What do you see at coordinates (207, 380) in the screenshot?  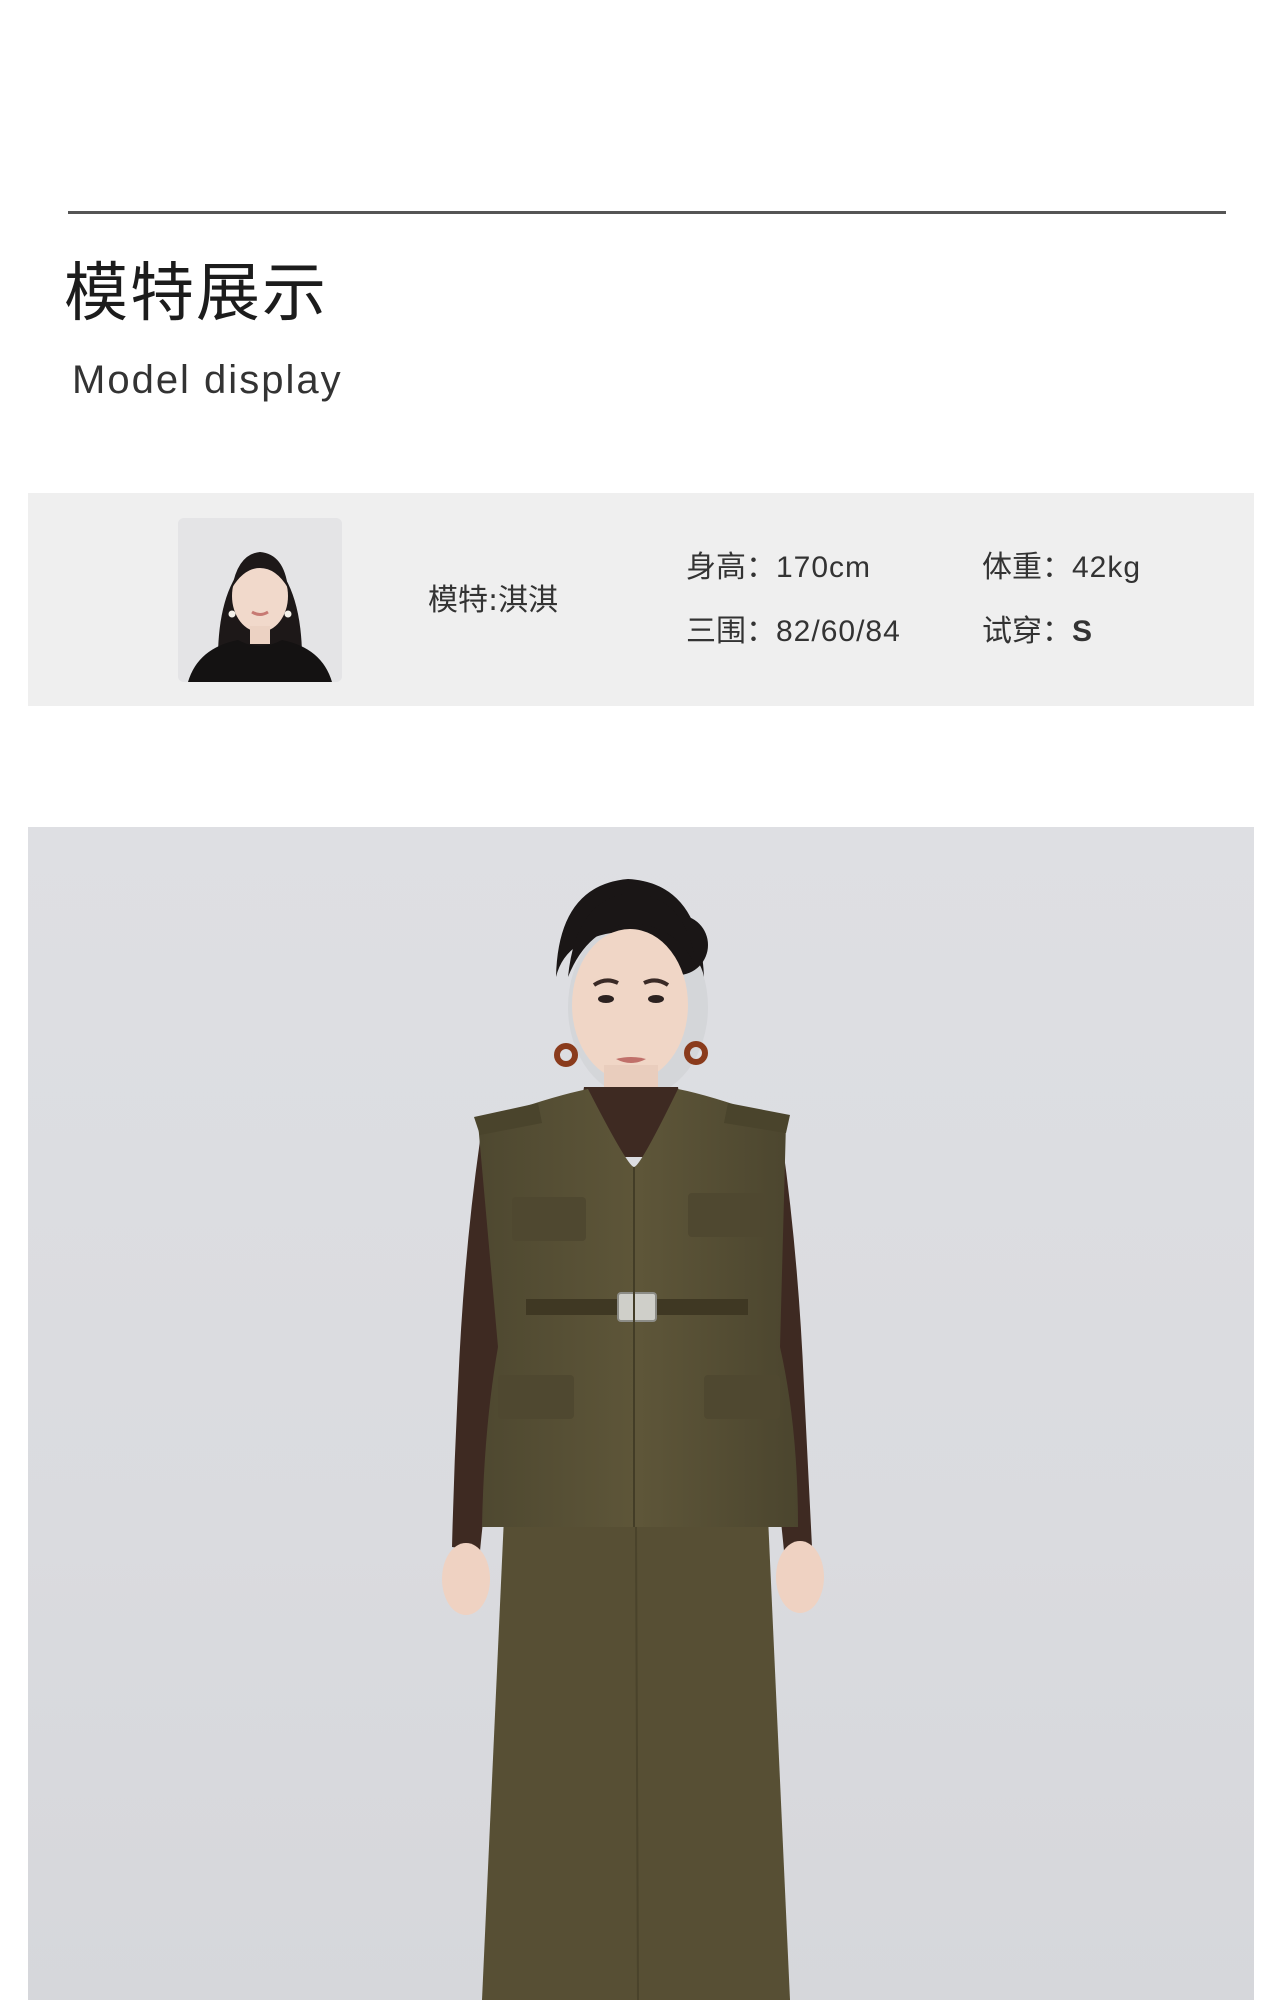 I see `section-subtitle: Model display` at bounding box center [207, 380].